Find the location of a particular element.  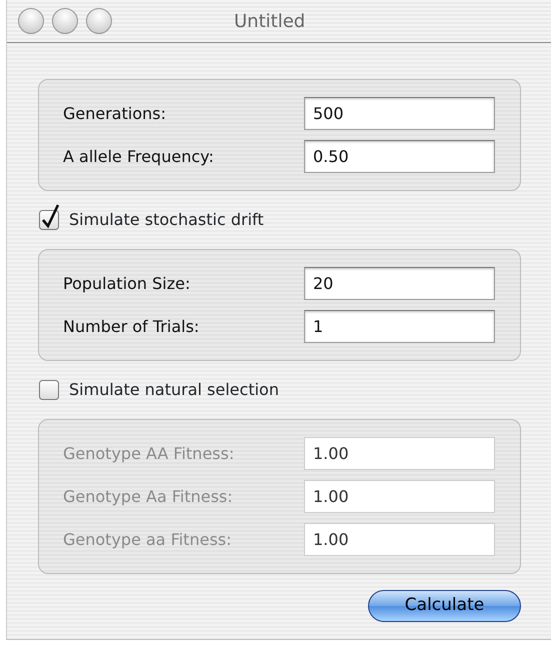

field-label: Number of Trials: is located at coordinates (131, 327).